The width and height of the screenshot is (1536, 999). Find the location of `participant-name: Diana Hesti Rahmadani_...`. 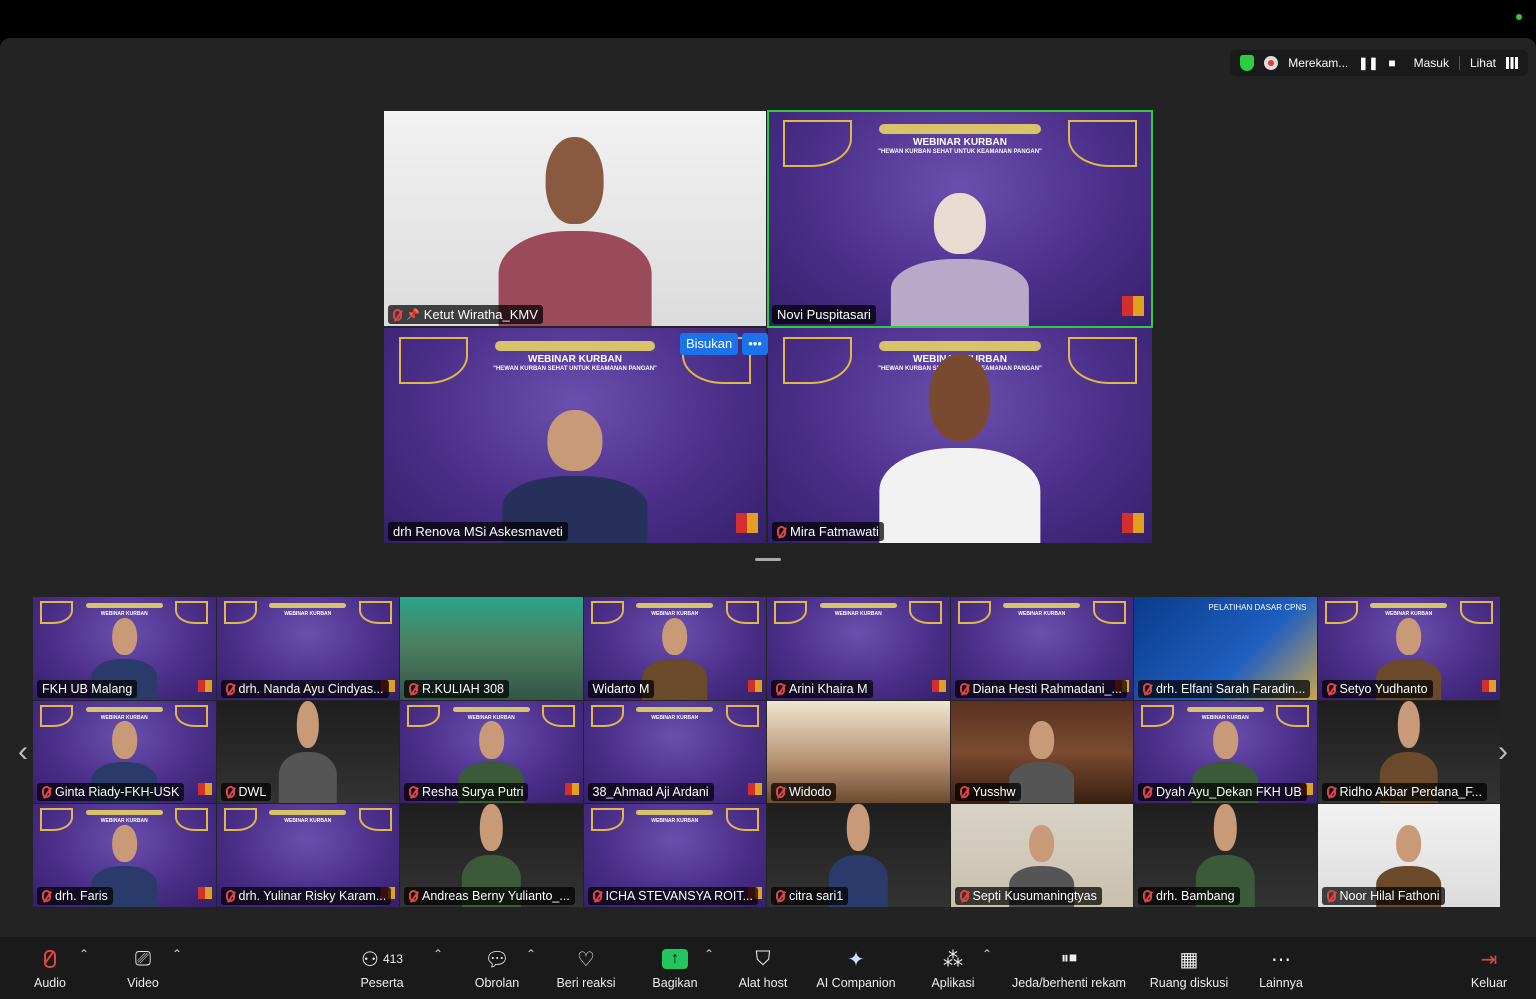

participant-name: Diana Hesti Rahmadani_... is located at coordinates (1047, 688).